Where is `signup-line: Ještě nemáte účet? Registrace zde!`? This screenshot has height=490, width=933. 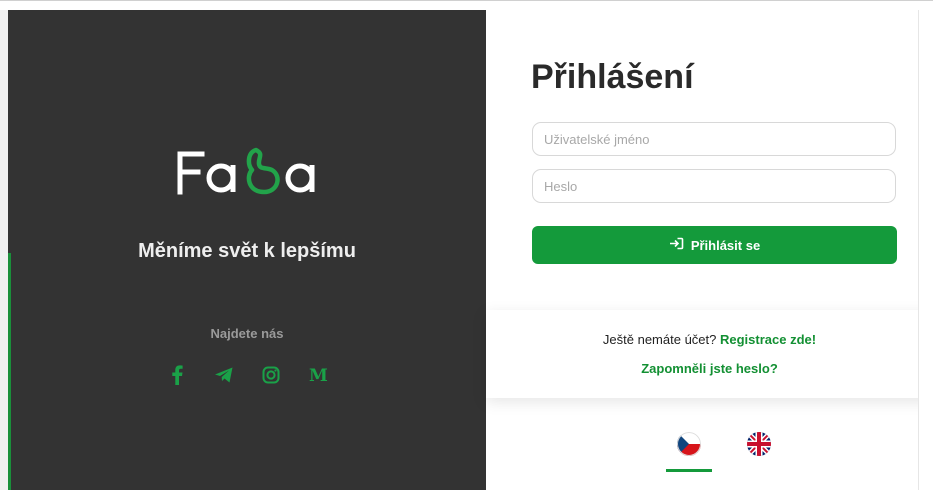
signup-line: Ještě nemáte účet? Registrace zde! is located at coordinates (709, 339).